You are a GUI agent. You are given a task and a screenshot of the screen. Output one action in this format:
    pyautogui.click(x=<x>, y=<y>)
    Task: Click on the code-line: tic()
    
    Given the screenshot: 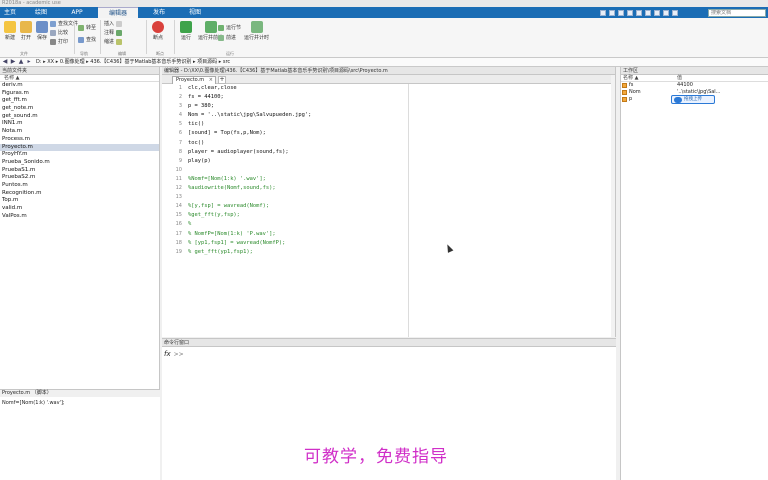 What is the action you would take?
    pyautogui.click(x=295, y=124)
    